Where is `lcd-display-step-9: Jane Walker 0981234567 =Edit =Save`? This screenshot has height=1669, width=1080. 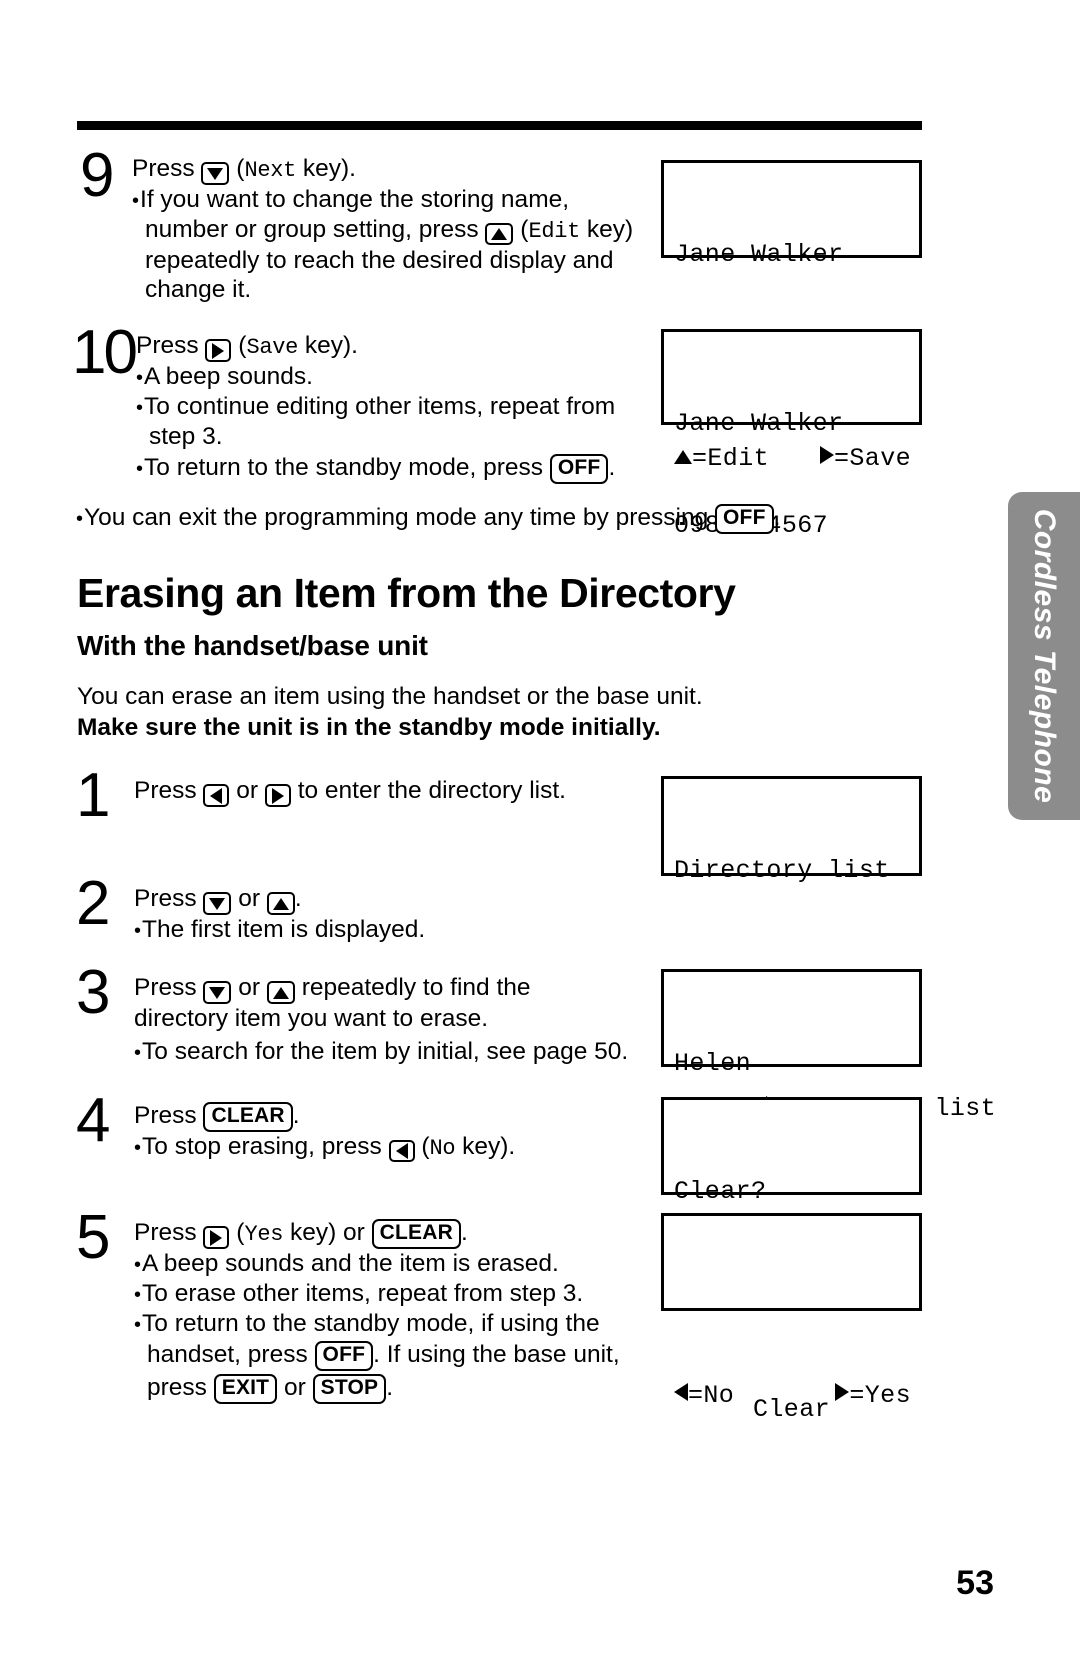 lcd-display-step-9: Jane Walker 0981234567 =Edit =Save is located at coordinates (791, 316).